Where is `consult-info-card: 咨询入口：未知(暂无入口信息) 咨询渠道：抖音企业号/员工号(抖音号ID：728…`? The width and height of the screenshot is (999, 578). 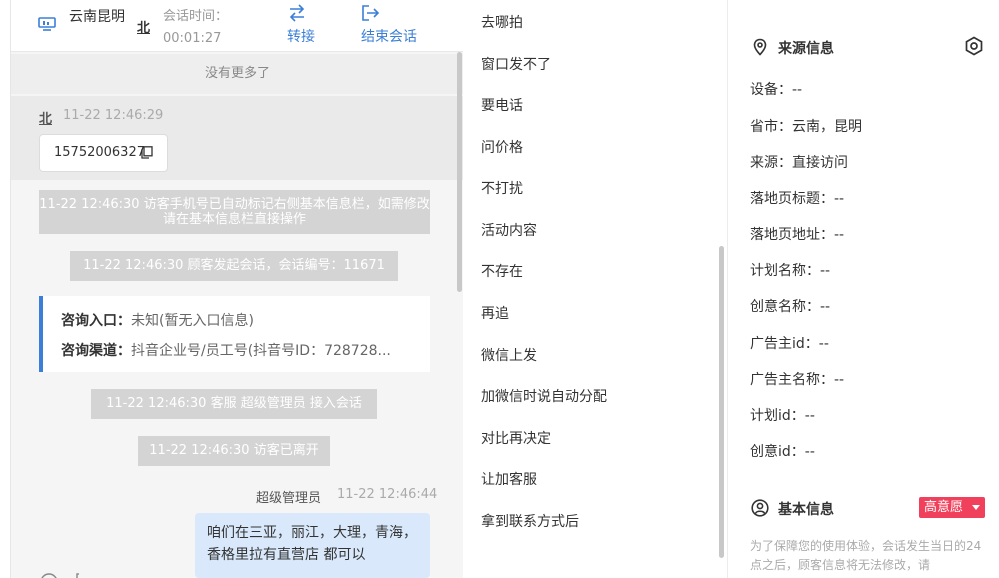 consult-info-card: 咨询入口：未知(暂无入口信息) 咨询渠道：抖音企业号/员工号(抖音号ID：728… is located at coordinates (234, 334).